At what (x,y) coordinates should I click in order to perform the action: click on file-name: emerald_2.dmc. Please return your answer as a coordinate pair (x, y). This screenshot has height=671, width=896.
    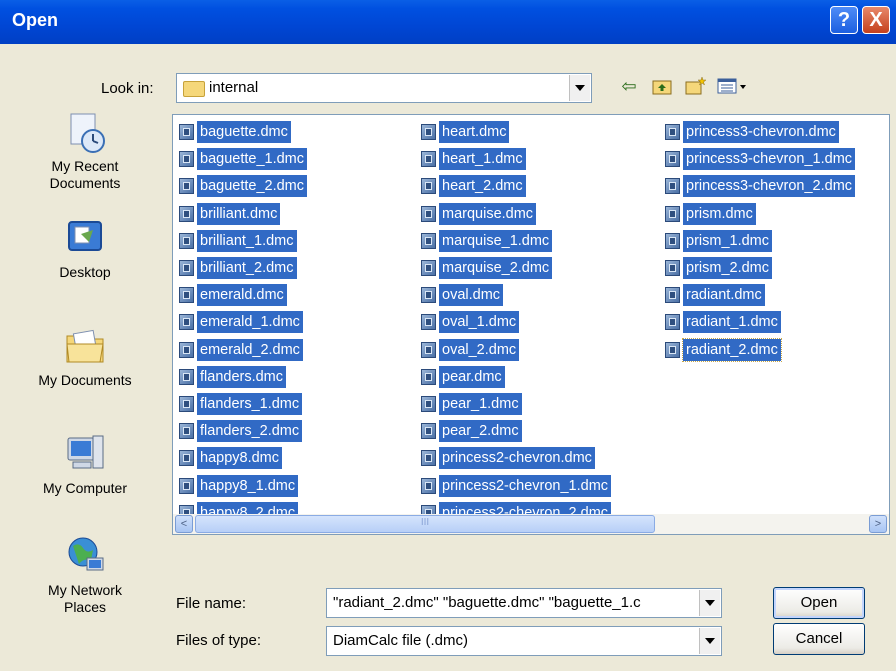
    Looking at the image, I should click on (250, 349).